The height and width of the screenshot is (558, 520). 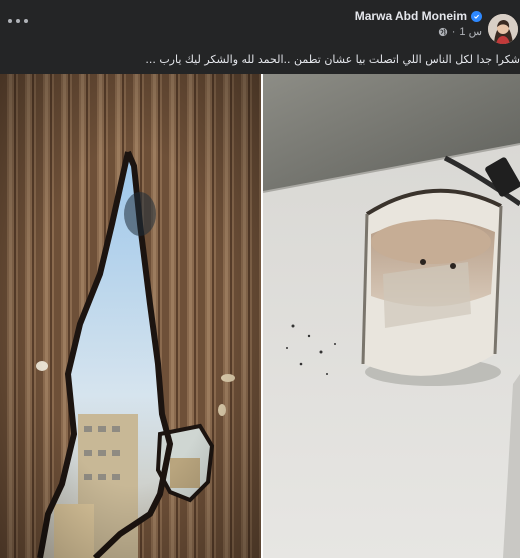 What do you see at coordinates (476, 16) in the screenshot?
I see `verified-badge-icon` at bounding box center [476, 16].